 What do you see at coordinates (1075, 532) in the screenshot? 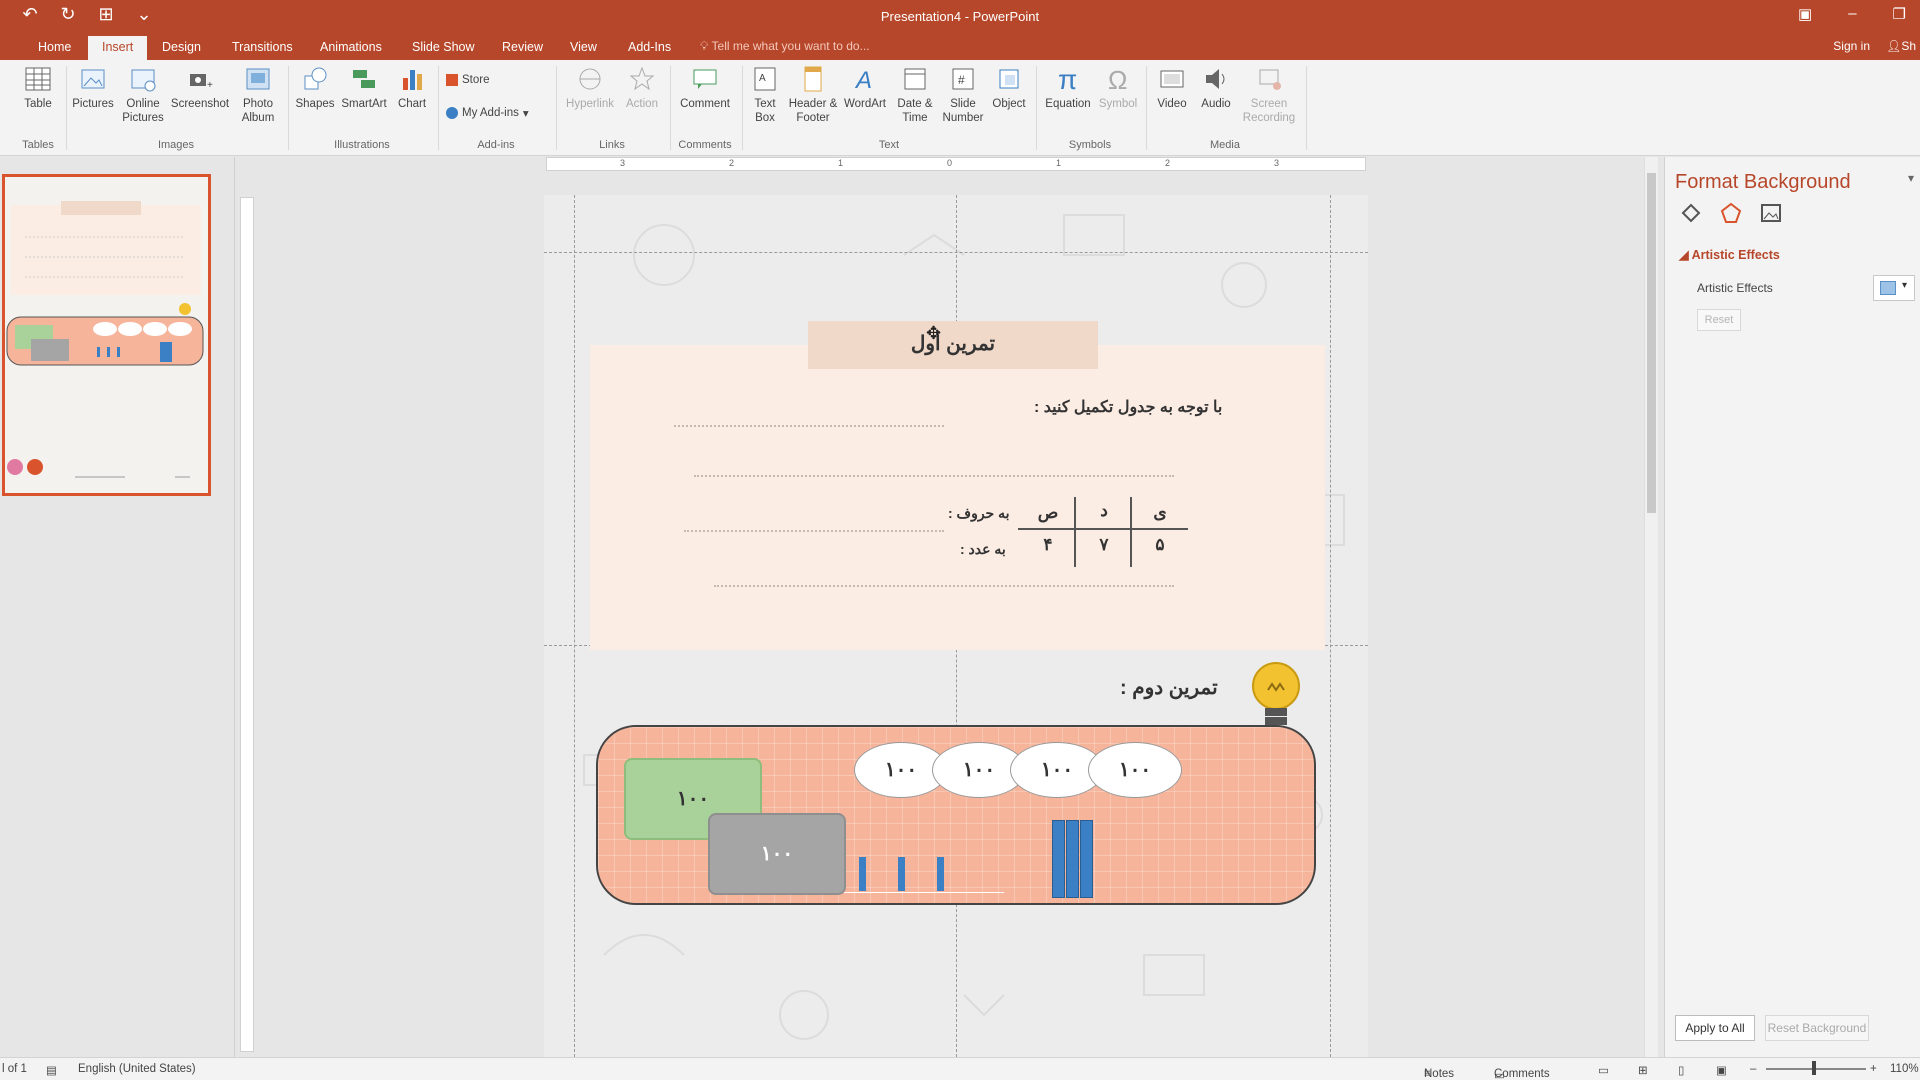
I see `table-divider` at bounding box center [1075, 532].